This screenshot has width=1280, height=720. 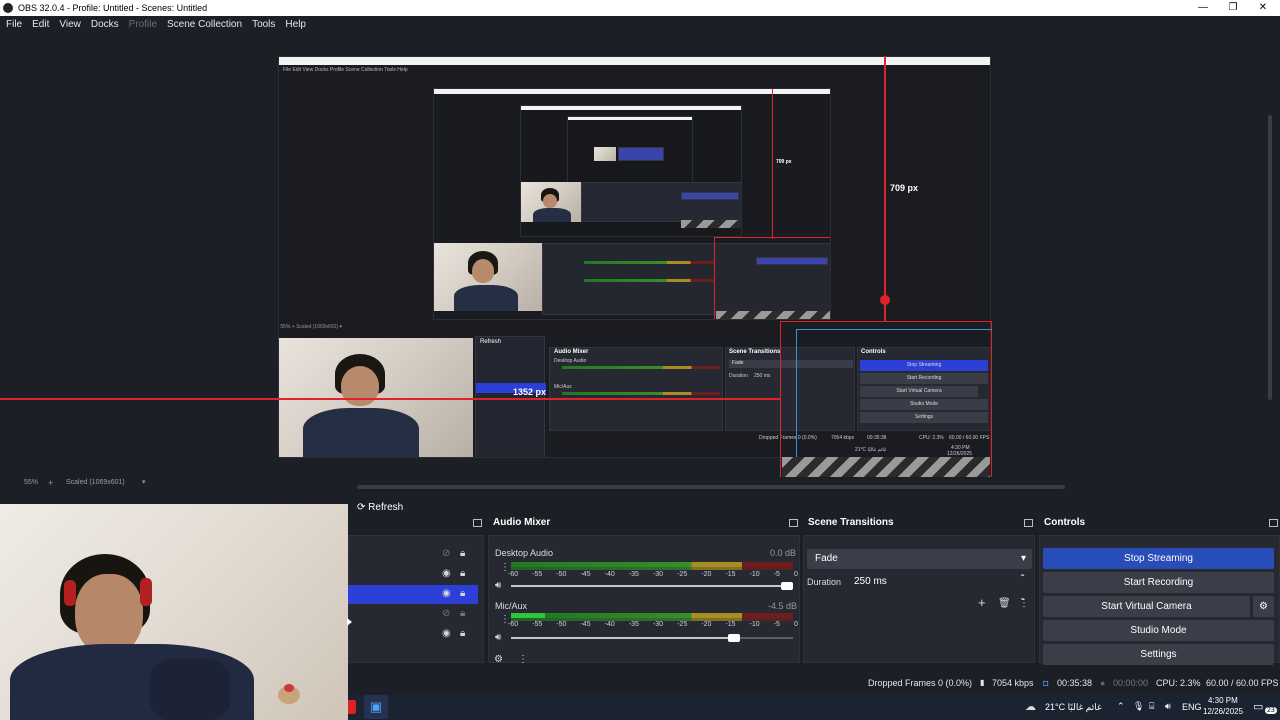 What do you see at coordinates (14, 24) in the screenshot?
I see `menu-file: File` at bounding box center [14, 24].